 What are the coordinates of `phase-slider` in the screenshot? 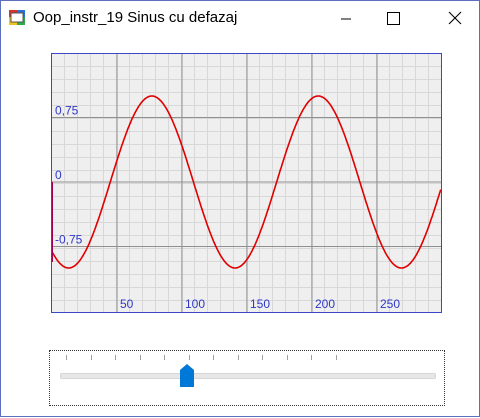 It's located at (247, 378).